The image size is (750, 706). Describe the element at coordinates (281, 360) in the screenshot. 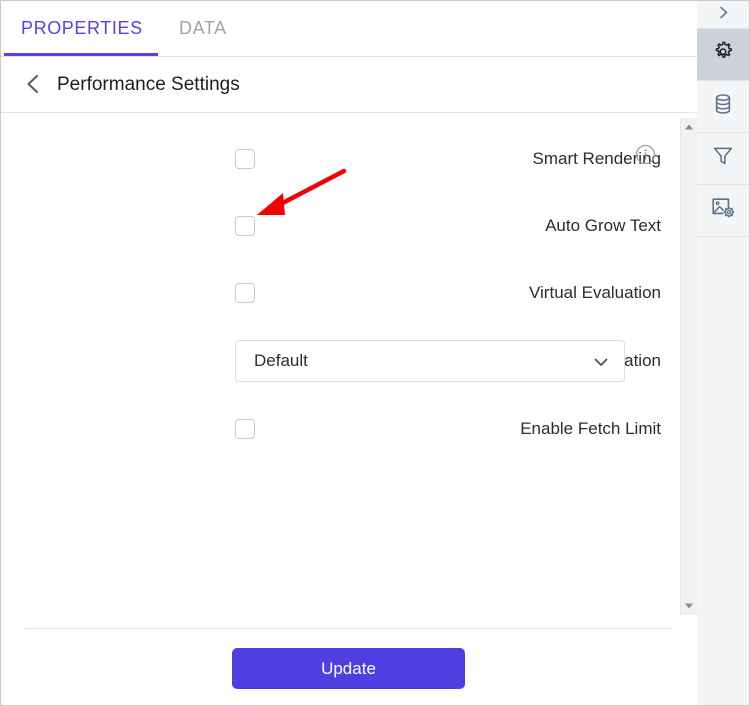

I see `select-page-creation-value: Default` at that location.